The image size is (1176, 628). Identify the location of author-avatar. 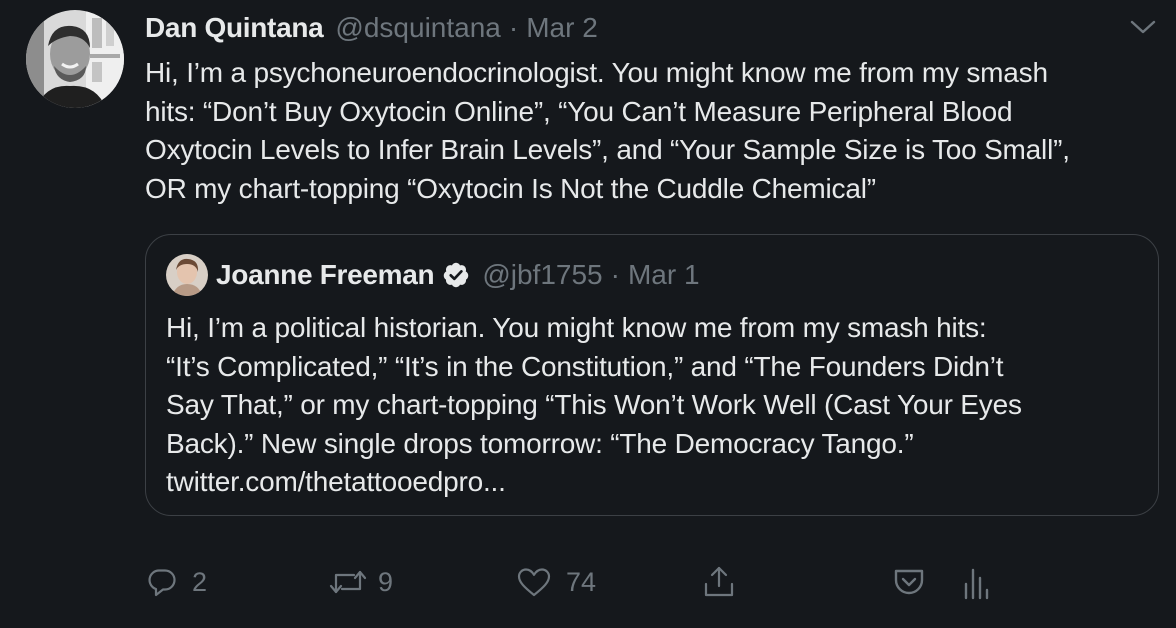
(75, 59).